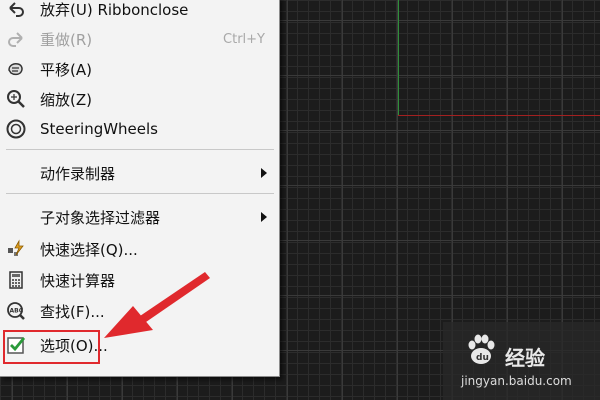  What do you see at coordinates (481, 349) in the screenshot?
I see `baidu-paw-logo-icon: du` at bounding box center [481, 349].